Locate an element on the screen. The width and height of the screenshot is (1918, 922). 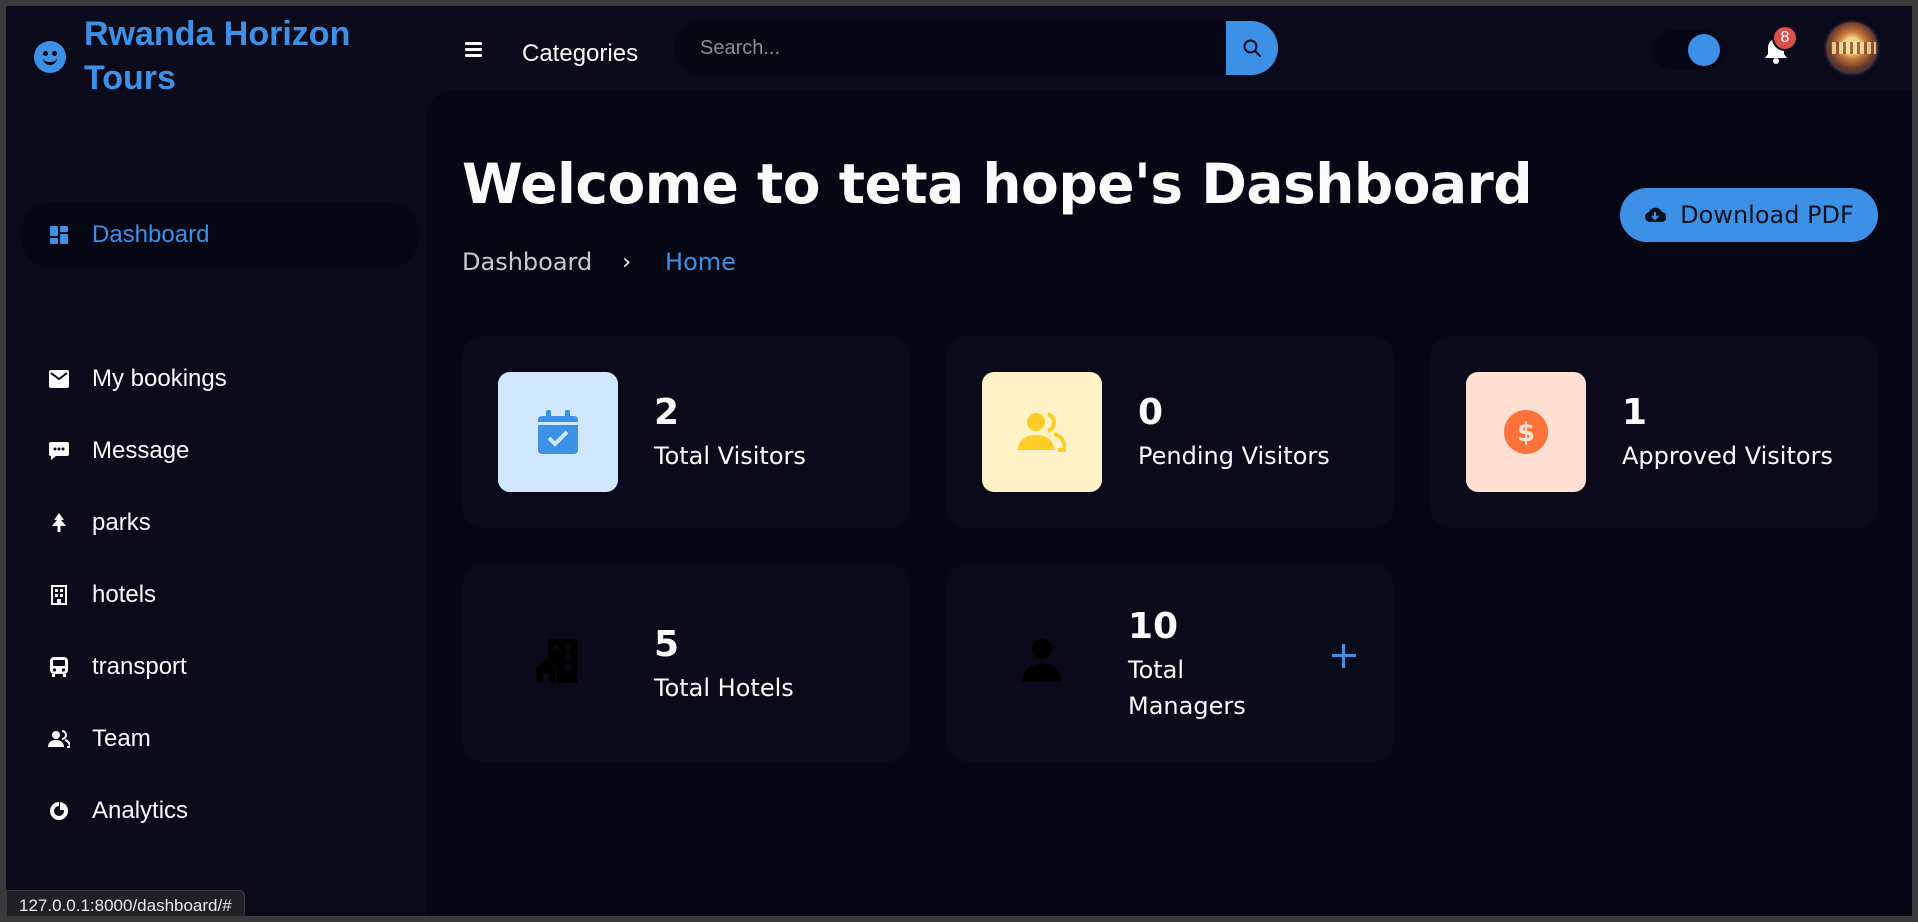
search-form is located at coordinates (976, 48).